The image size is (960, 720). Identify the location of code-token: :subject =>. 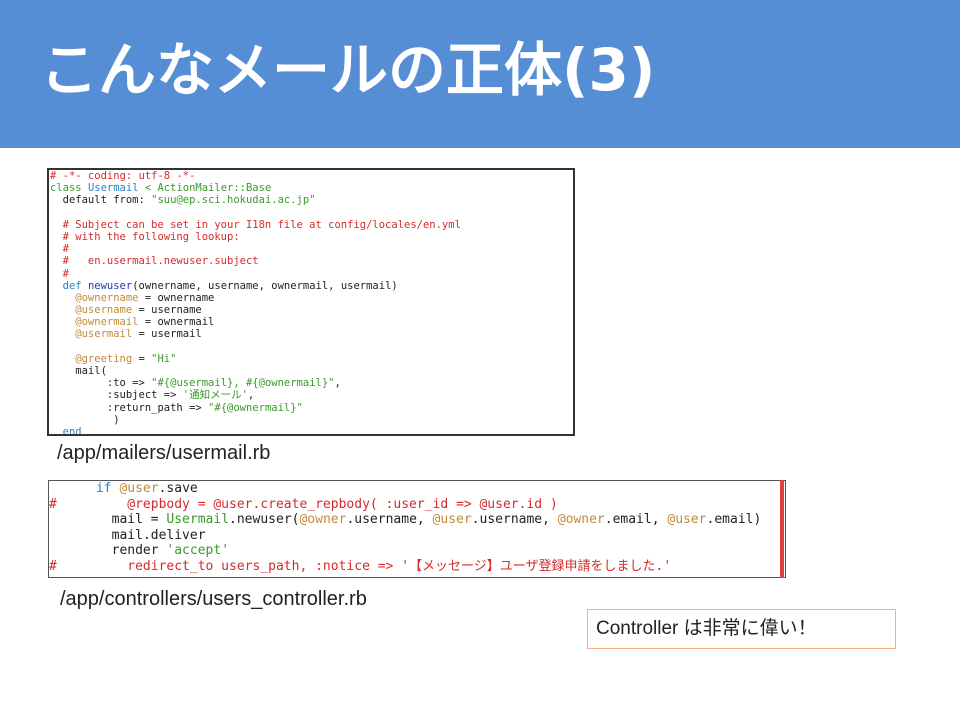
(116, 395).